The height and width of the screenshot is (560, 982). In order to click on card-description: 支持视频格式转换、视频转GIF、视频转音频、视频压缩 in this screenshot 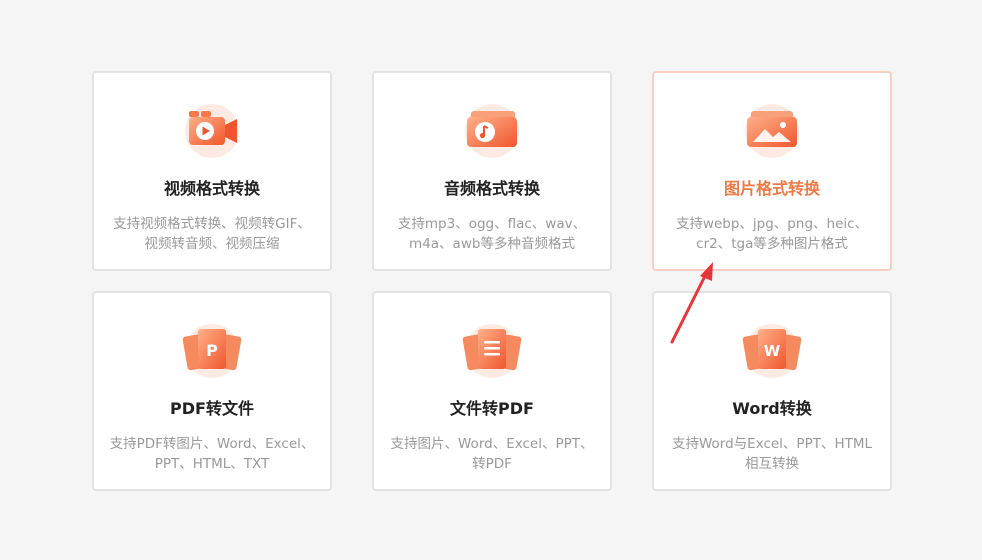, I will do `click(212, 234)`.